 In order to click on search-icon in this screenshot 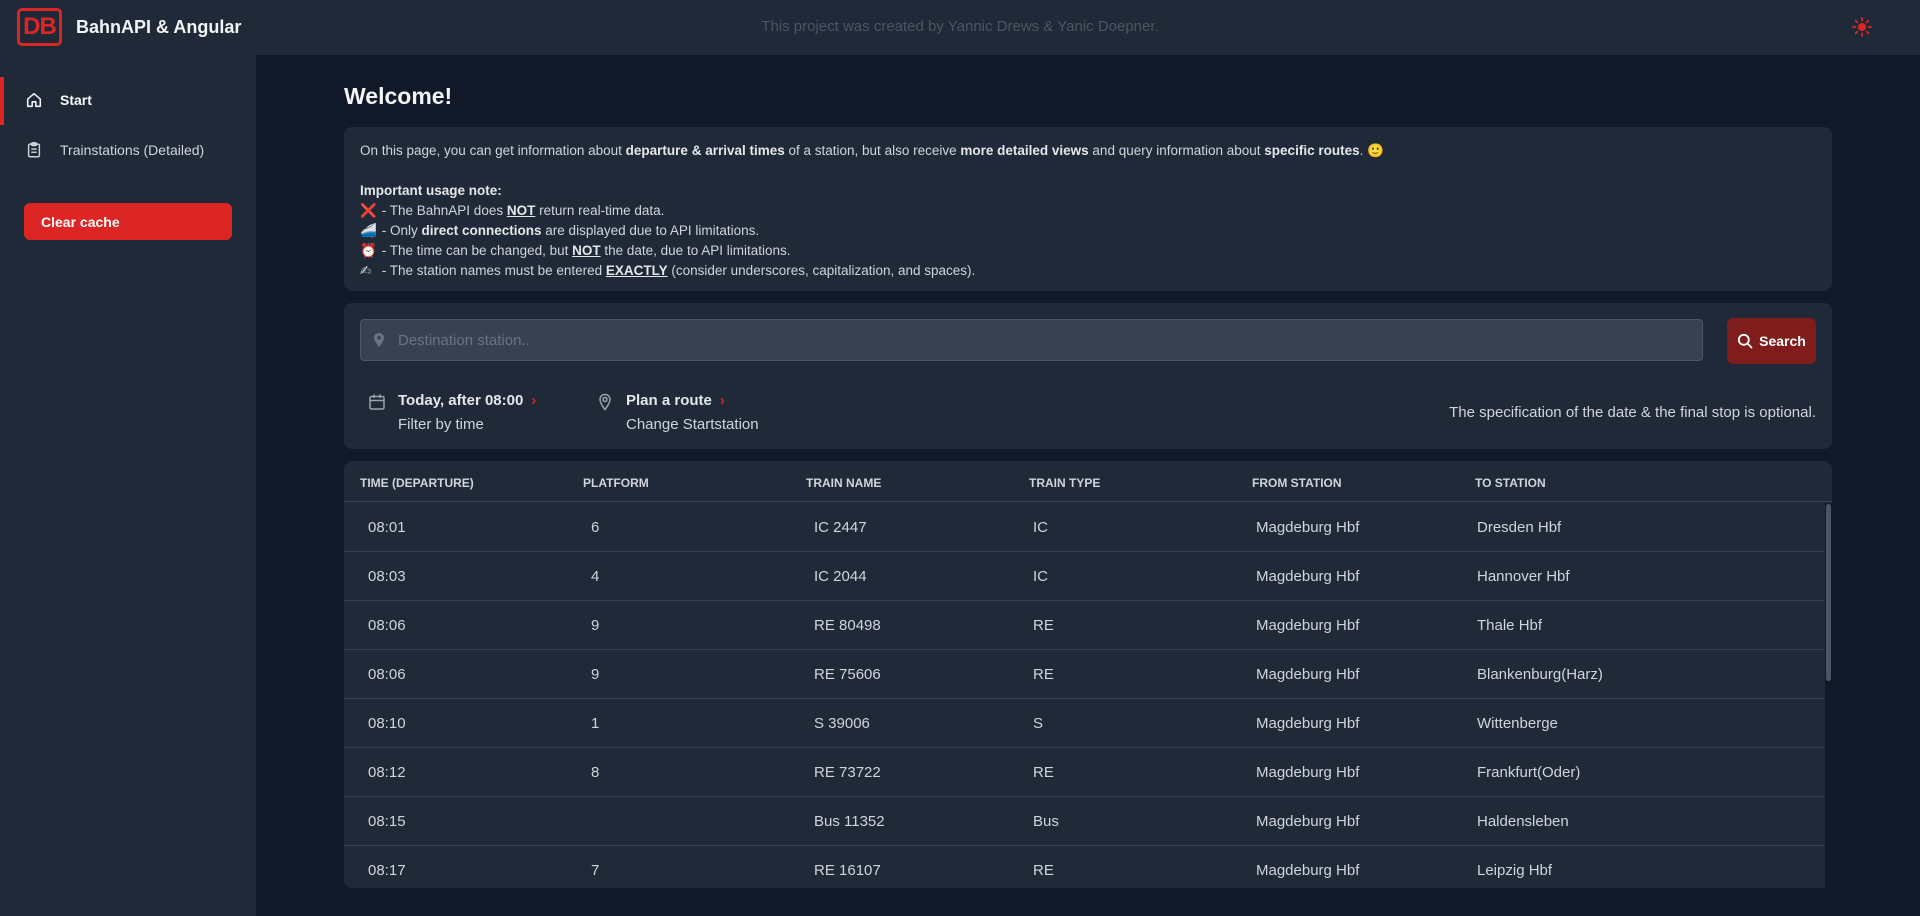, I will do `click(1745, 341)`.